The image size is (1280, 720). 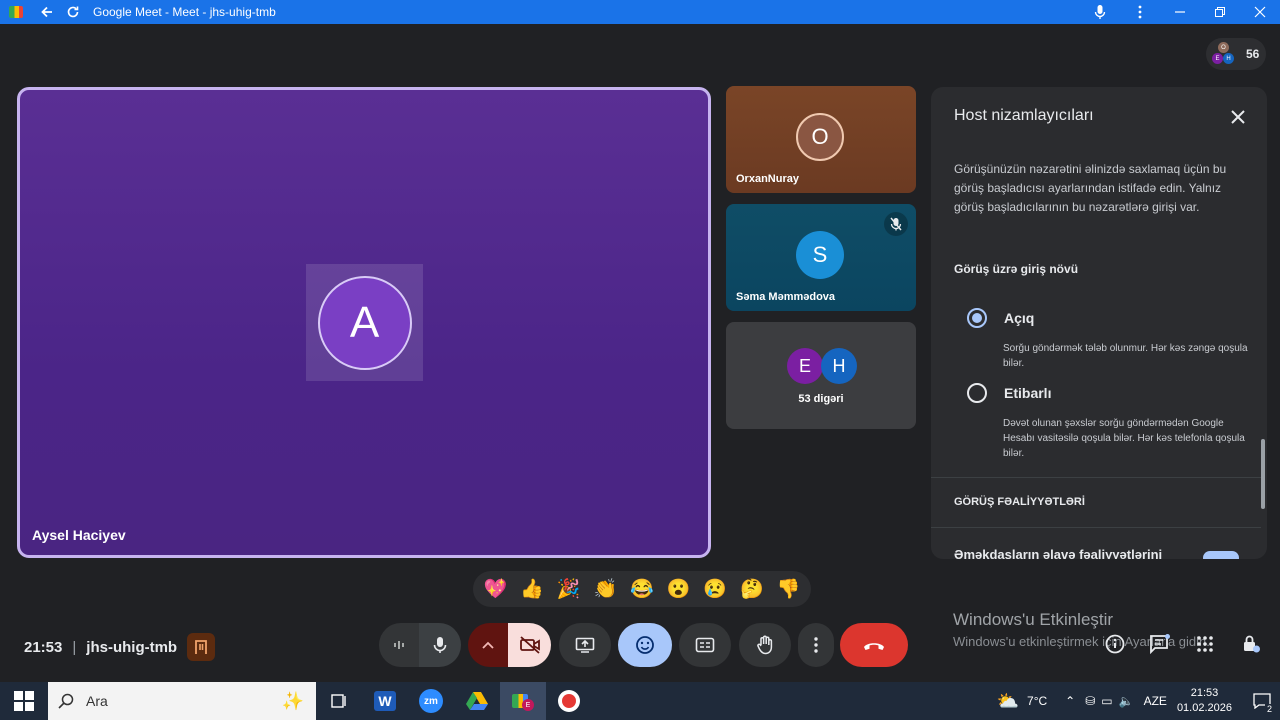 I want to click on close-window-icon, so click(x=1260, y=12).